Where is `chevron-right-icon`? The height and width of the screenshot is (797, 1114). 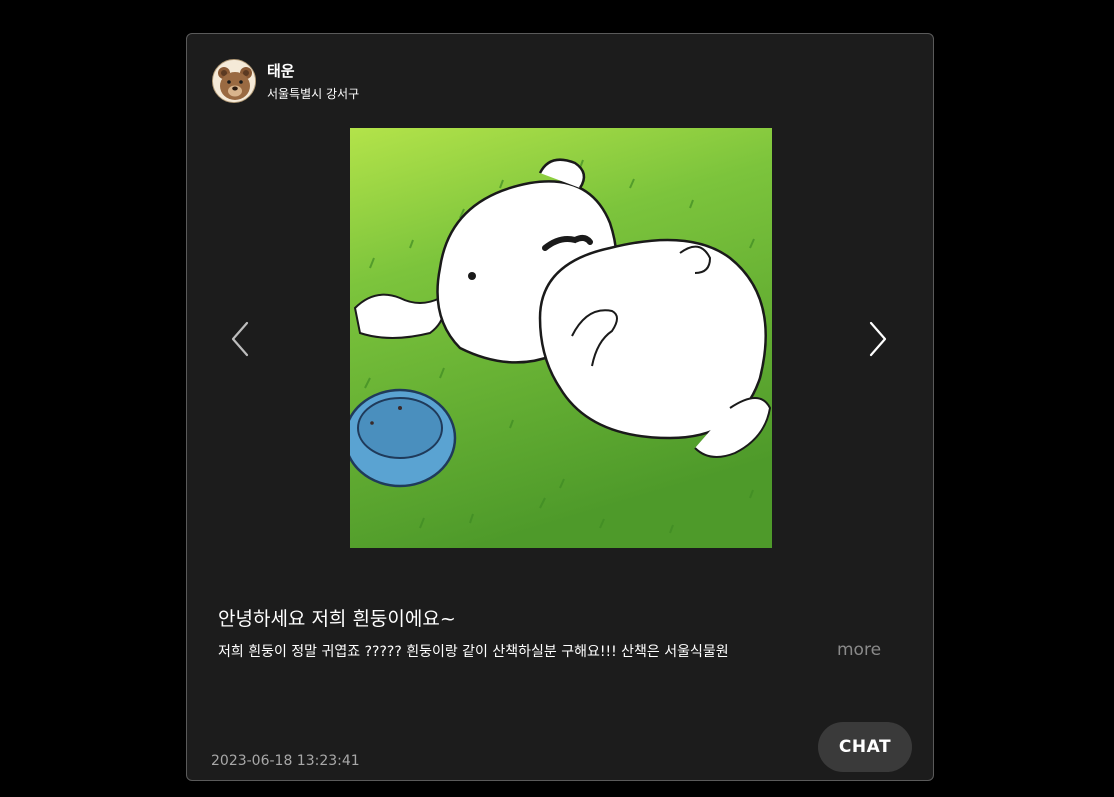
chevron-right-icon is located at coordinates (878, 339).